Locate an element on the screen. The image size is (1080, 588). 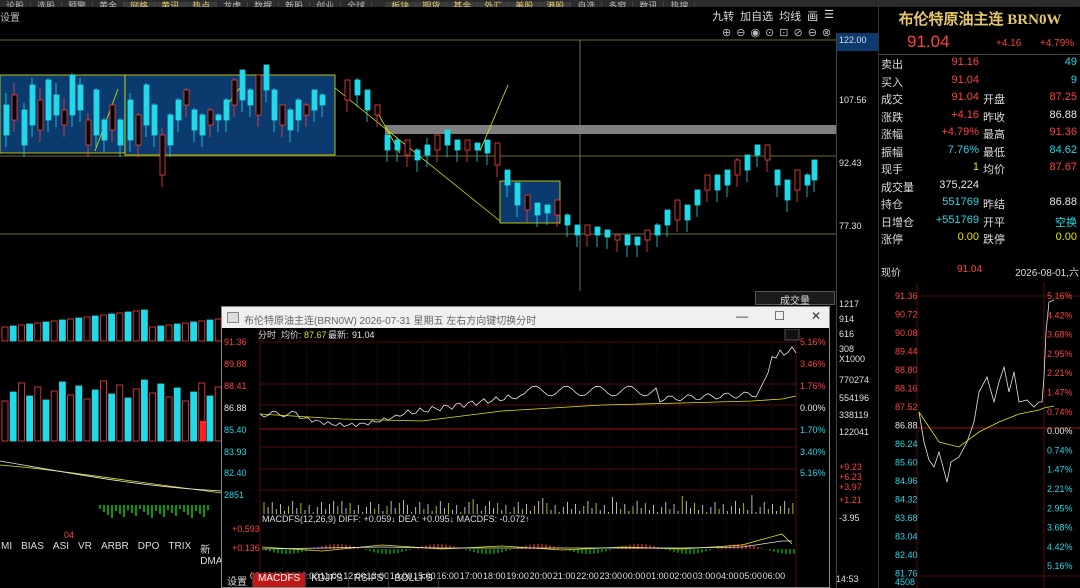
menu-item-21: 数讯 is located at coordinates (649, 4).